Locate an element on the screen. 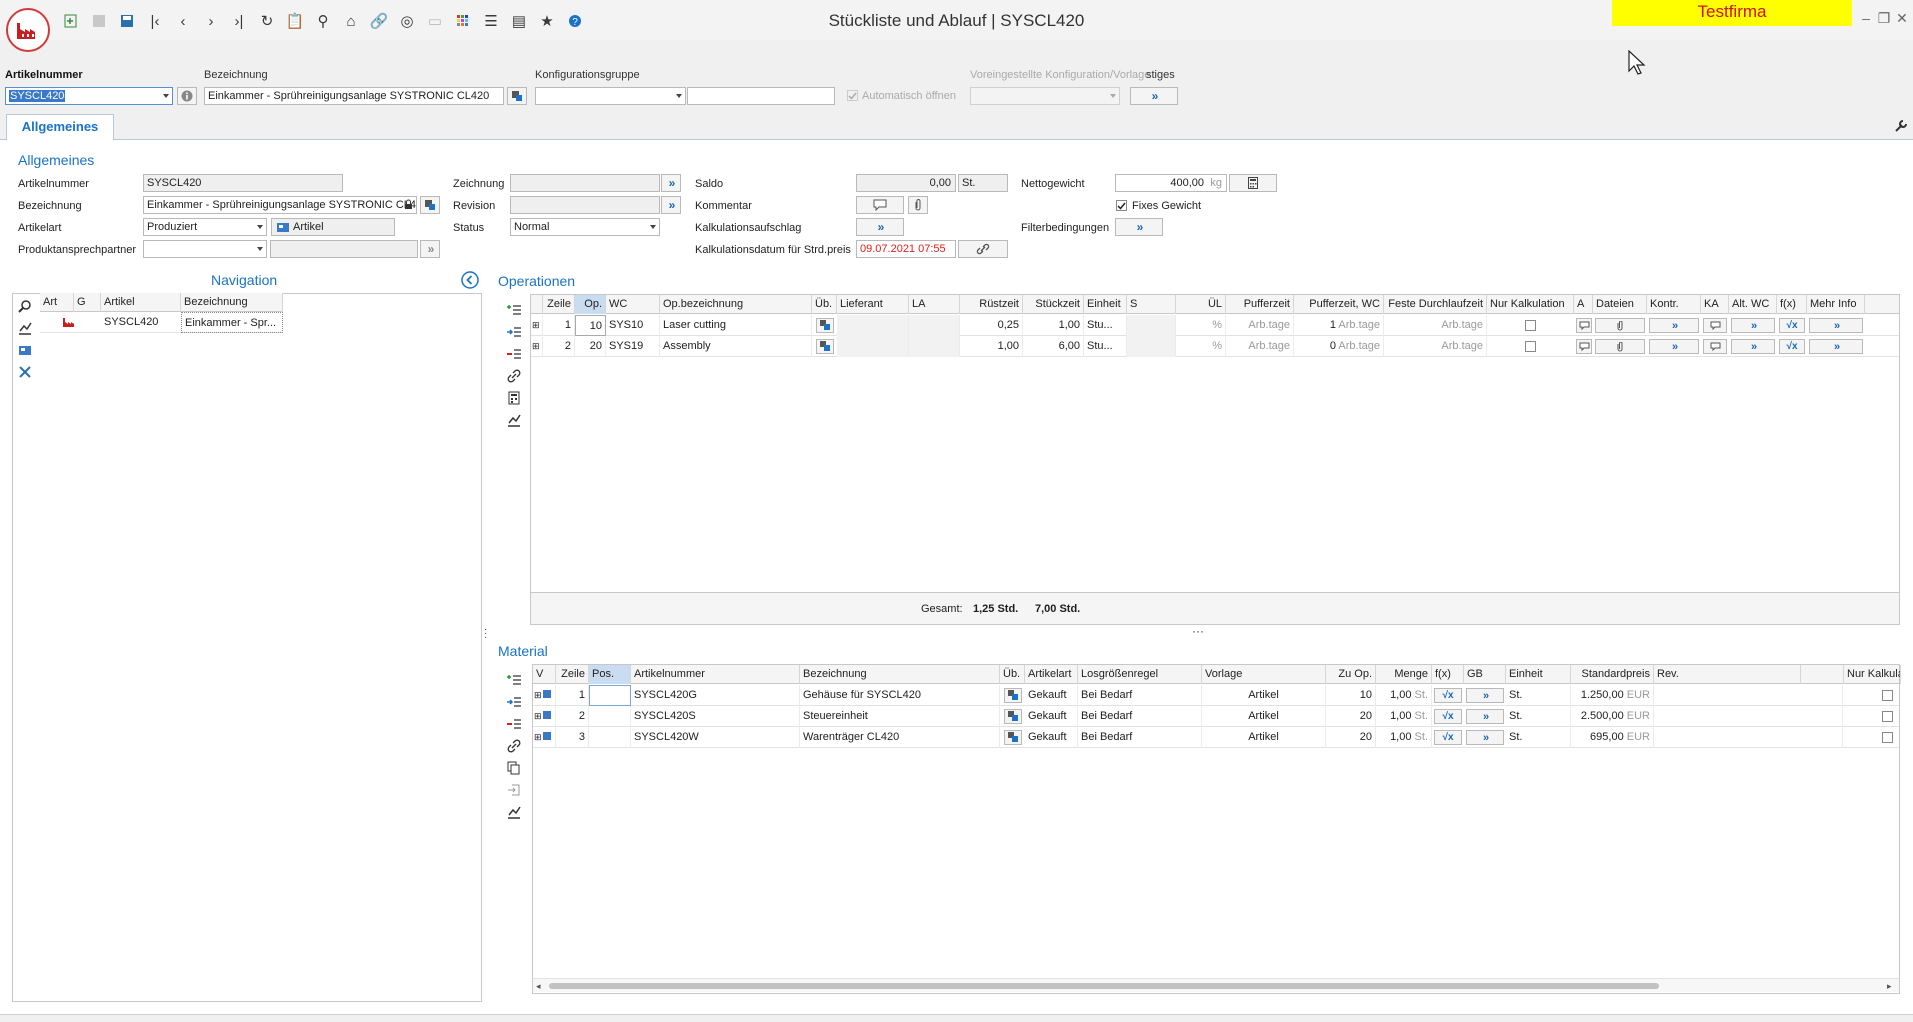 This screenshot has width=1913, height=1022. op-col-nur-kalkulation: Nur Kalkulation is located at coordinates (1530, 304).